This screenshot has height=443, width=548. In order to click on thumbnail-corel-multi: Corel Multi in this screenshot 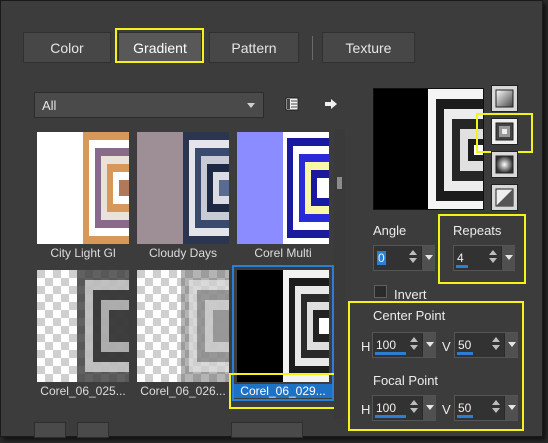, I will do `click(283, 195)`.